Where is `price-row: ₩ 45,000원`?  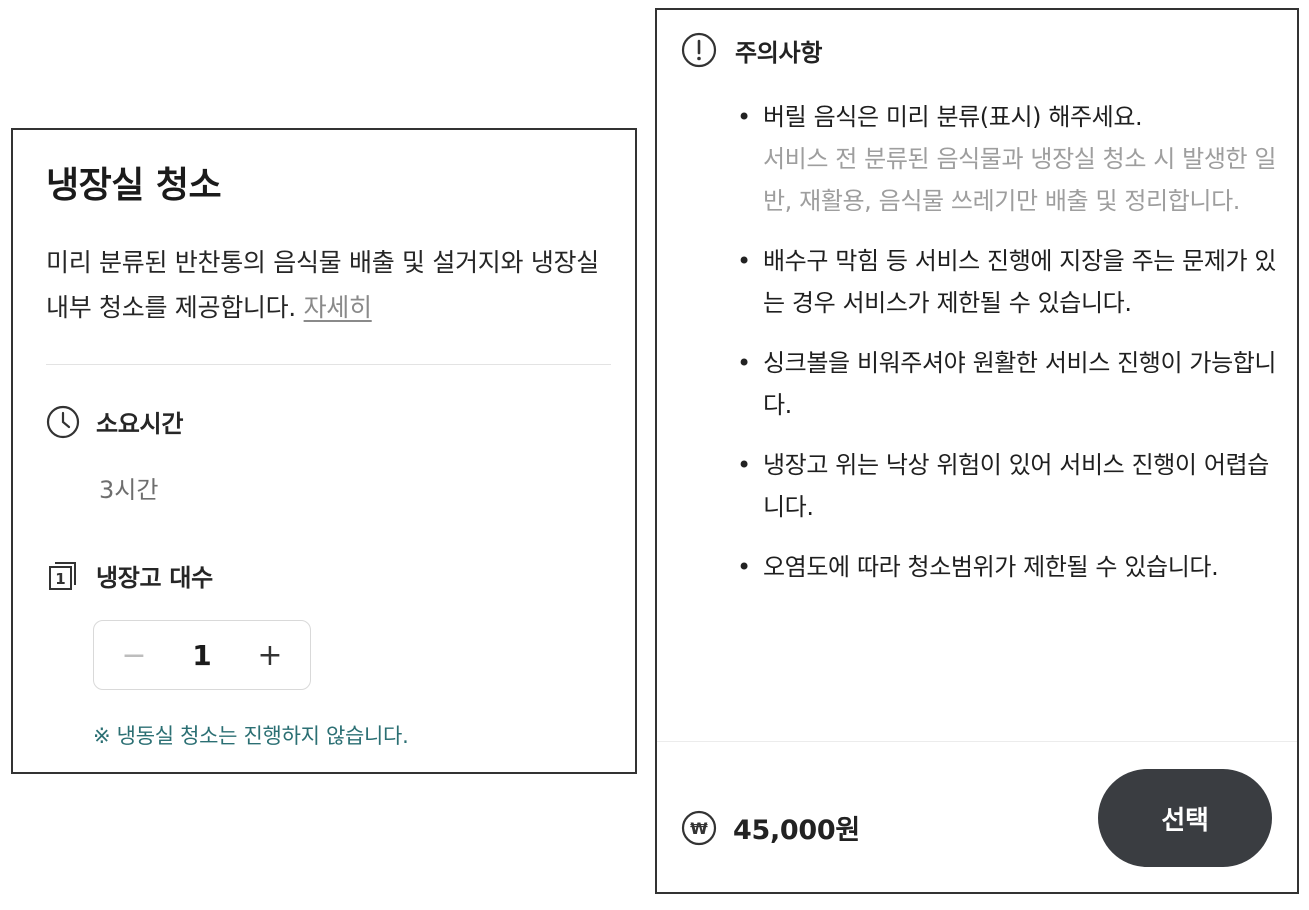
price-row: ₩ 45,000원 is located at coordinates (770, 827).